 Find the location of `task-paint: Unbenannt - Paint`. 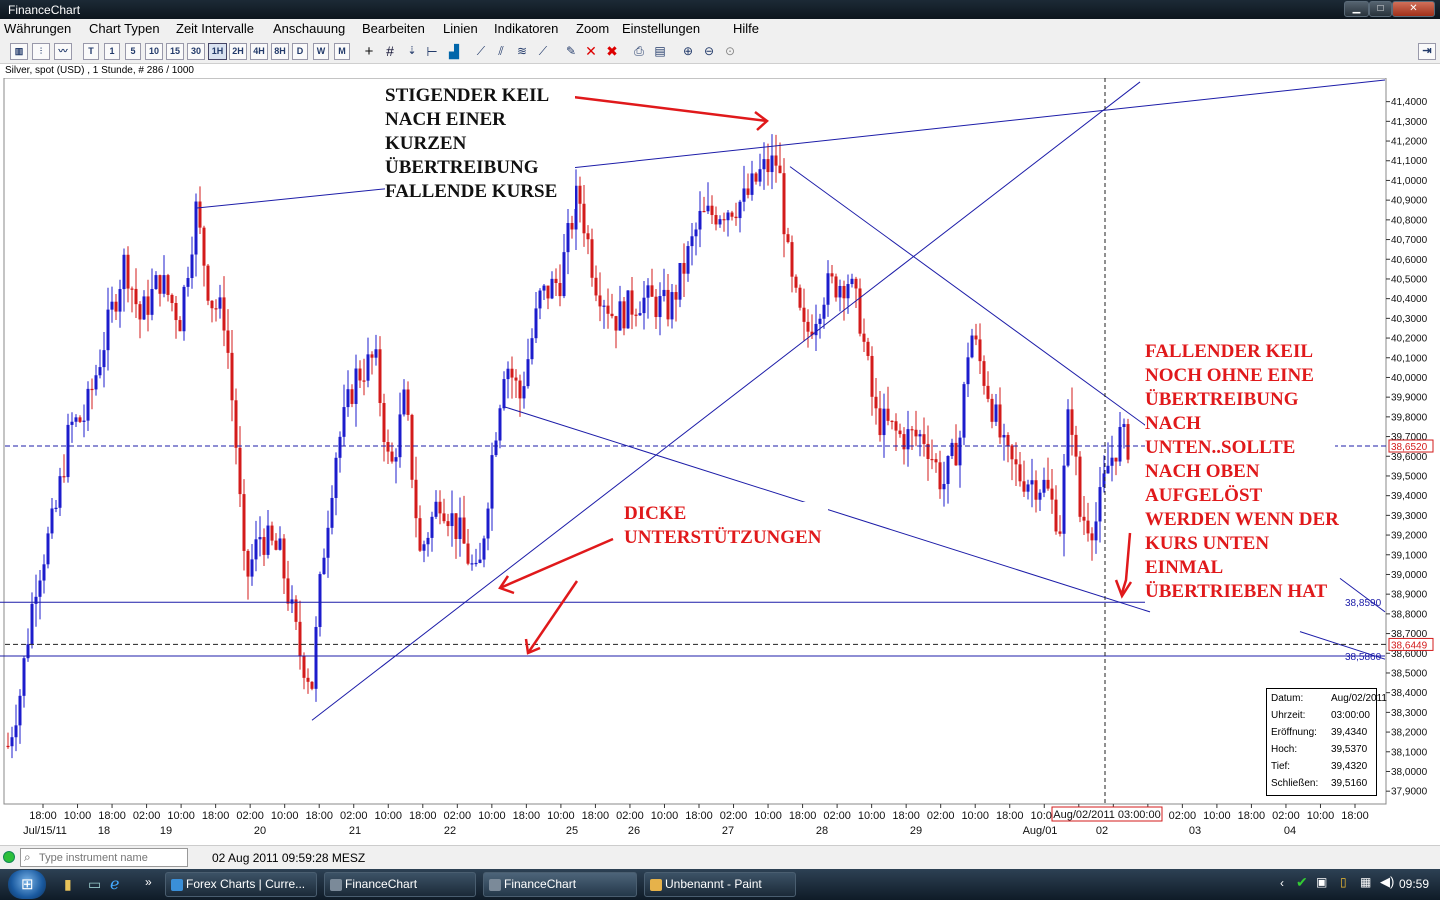

task-paint: Unbenannt - Paint is located at coordinates (720, 884).